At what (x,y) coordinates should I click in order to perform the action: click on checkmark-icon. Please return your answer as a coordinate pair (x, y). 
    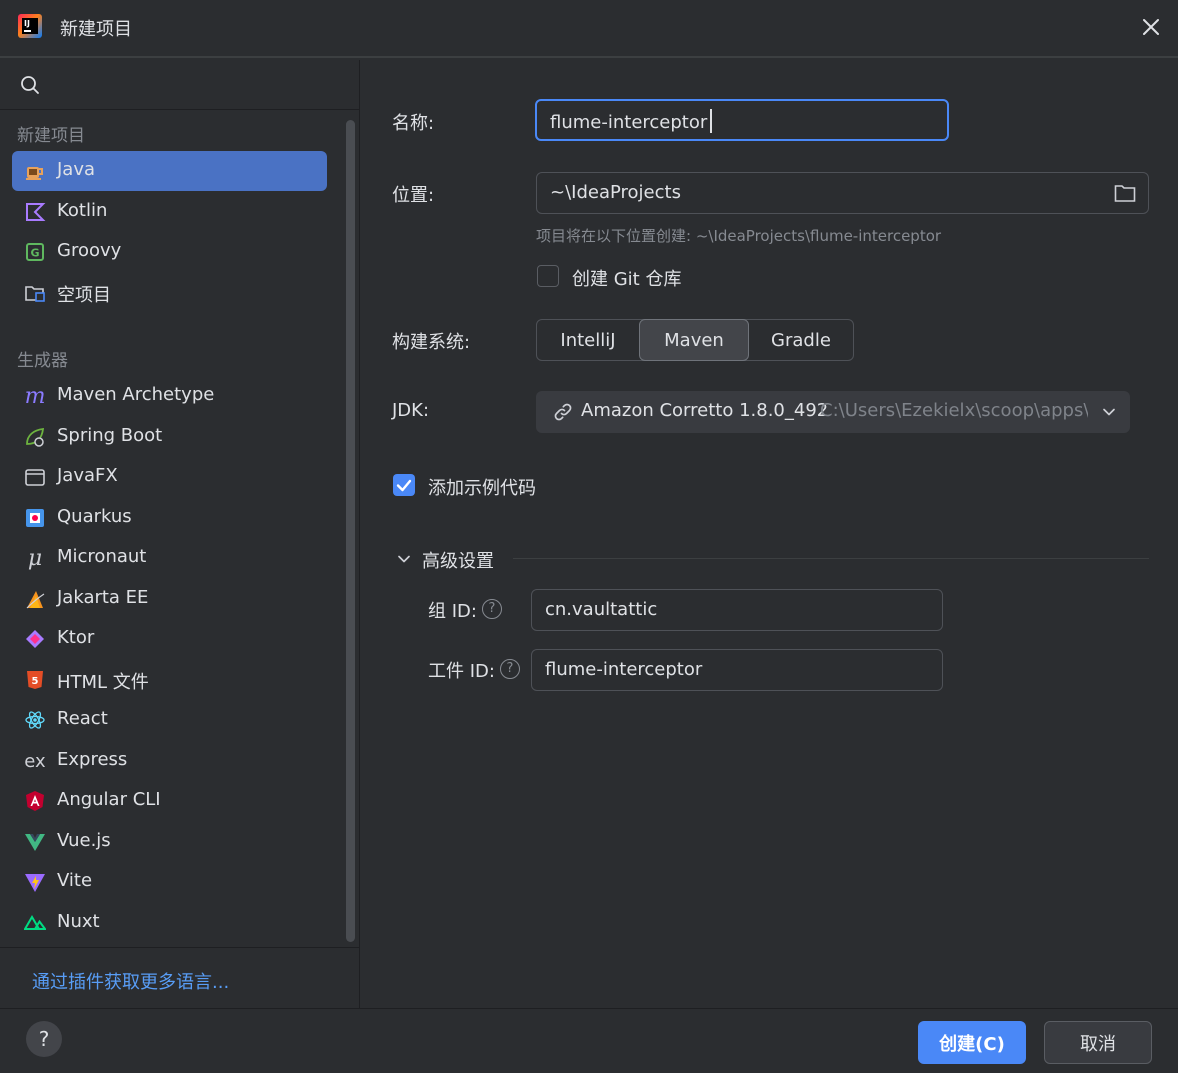
    Looking at the image, I should click on (404, 485).